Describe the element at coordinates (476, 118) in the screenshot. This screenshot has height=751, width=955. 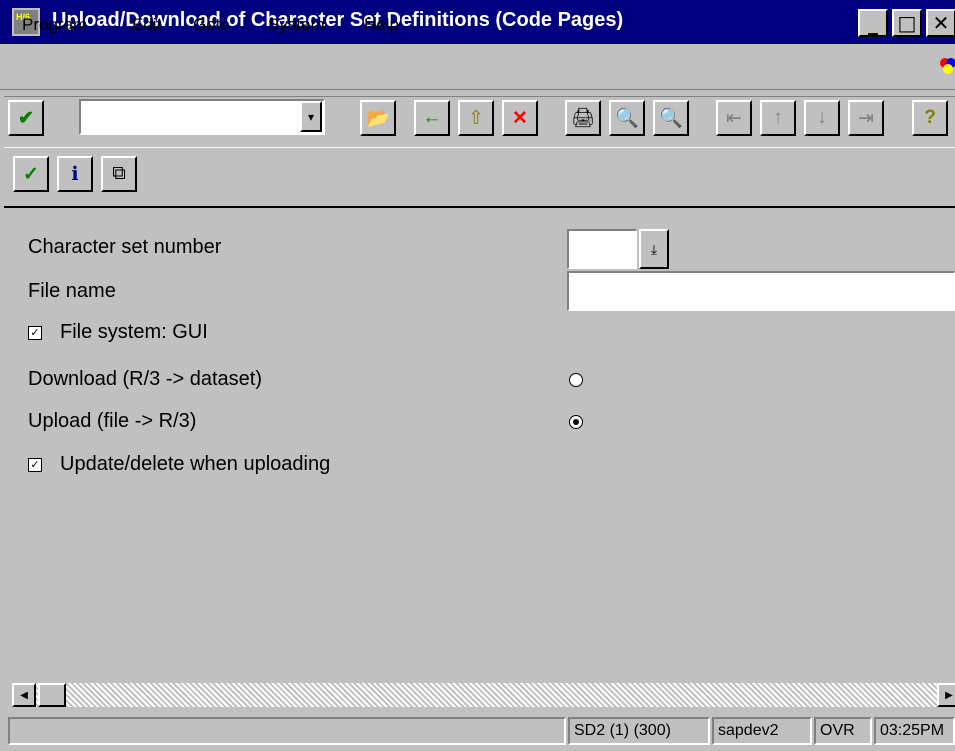
I see `exit-icon: ⇧` at that location.